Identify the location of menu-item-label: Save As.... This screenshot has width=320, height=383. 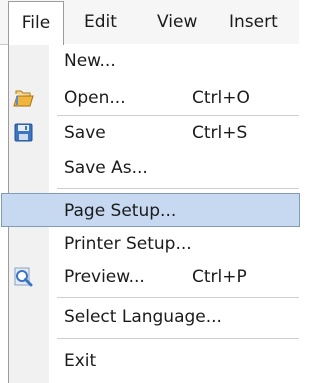
(106, 168).